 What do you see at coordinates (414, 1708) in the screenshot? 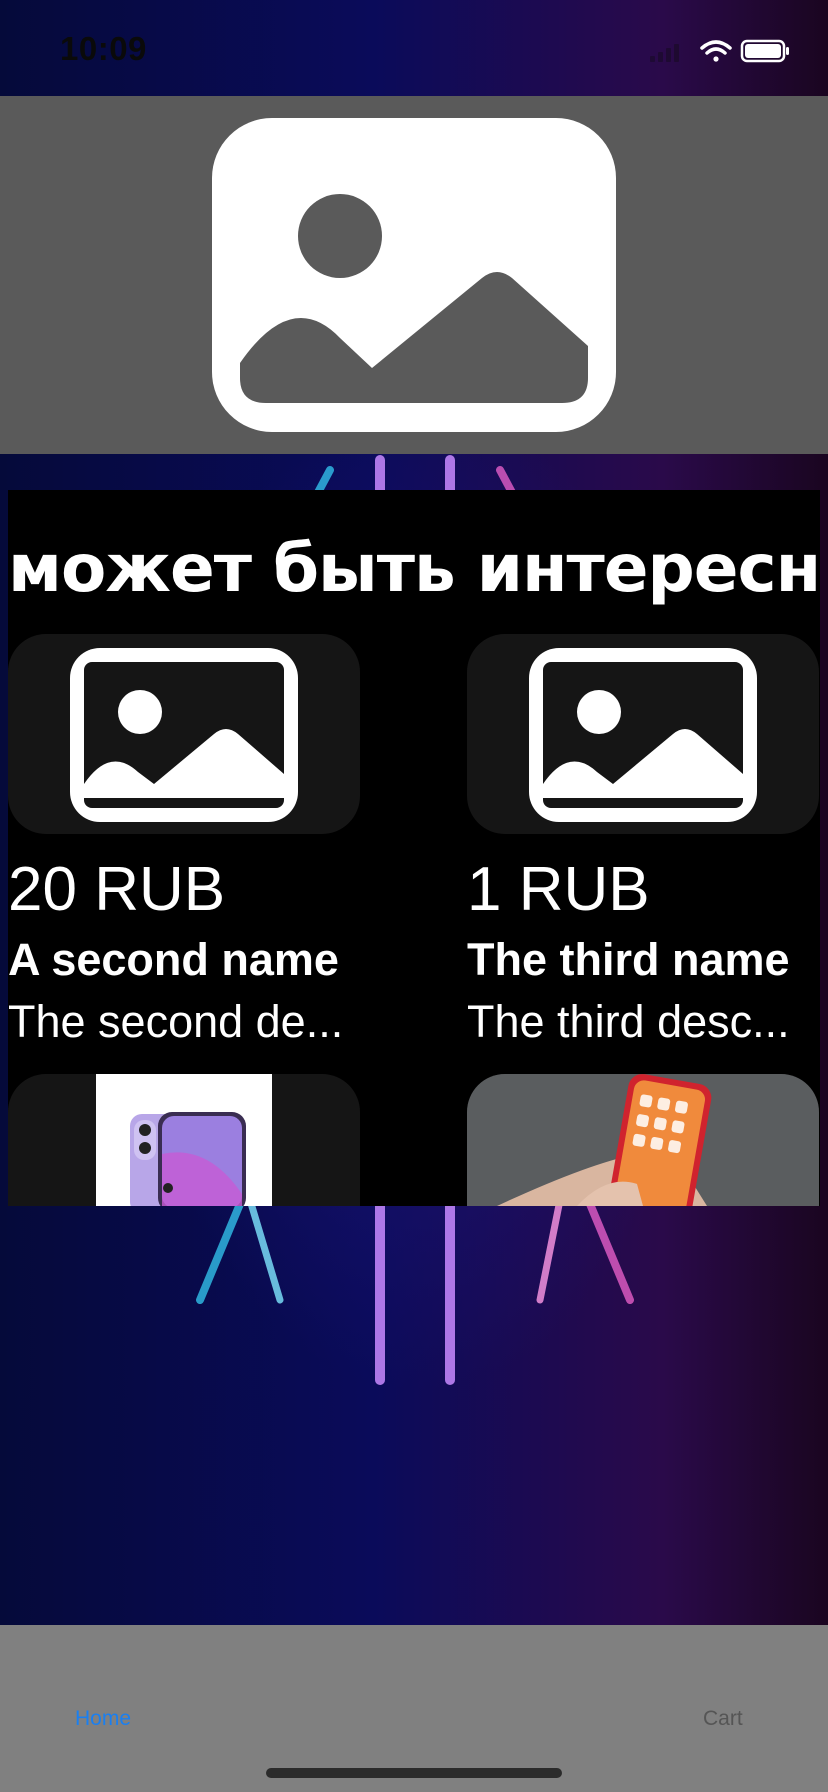
I see `tab-bar: Home Cart` at bounding box center [414, 1708].